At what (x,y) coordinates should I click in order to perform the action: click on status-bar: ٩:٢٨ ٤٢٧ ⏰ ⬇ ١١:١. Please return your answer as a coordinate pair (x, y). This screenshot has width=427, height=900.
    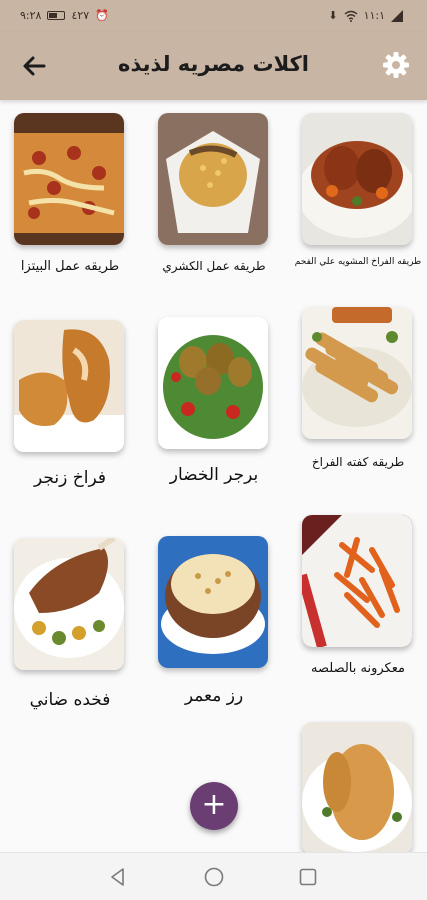
    Looking at the image, I should click on (213, 16).